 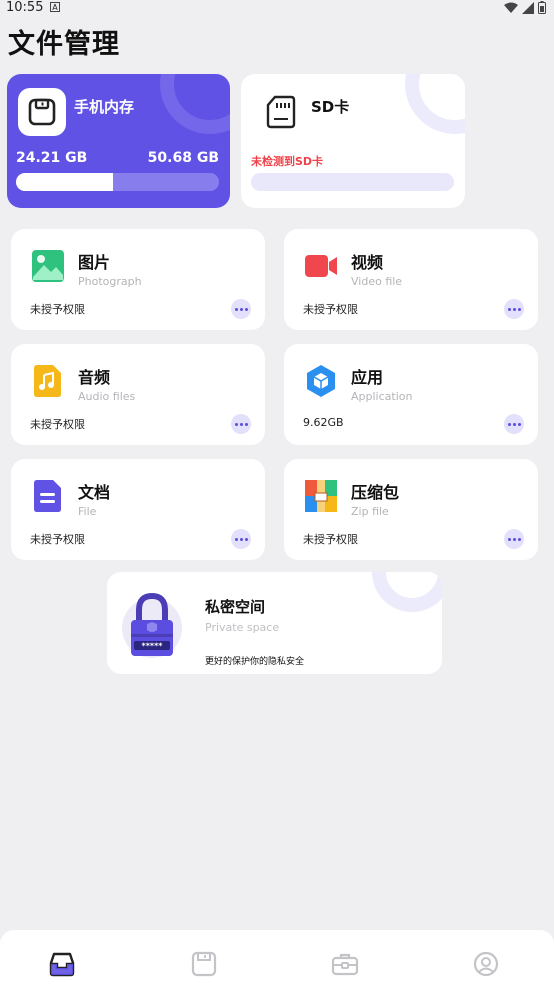 What do you see at coordinates (52, 158) in the screenshot?
I see `phone-storage-used: 24.21 GB` at bounding box center [52, 158].